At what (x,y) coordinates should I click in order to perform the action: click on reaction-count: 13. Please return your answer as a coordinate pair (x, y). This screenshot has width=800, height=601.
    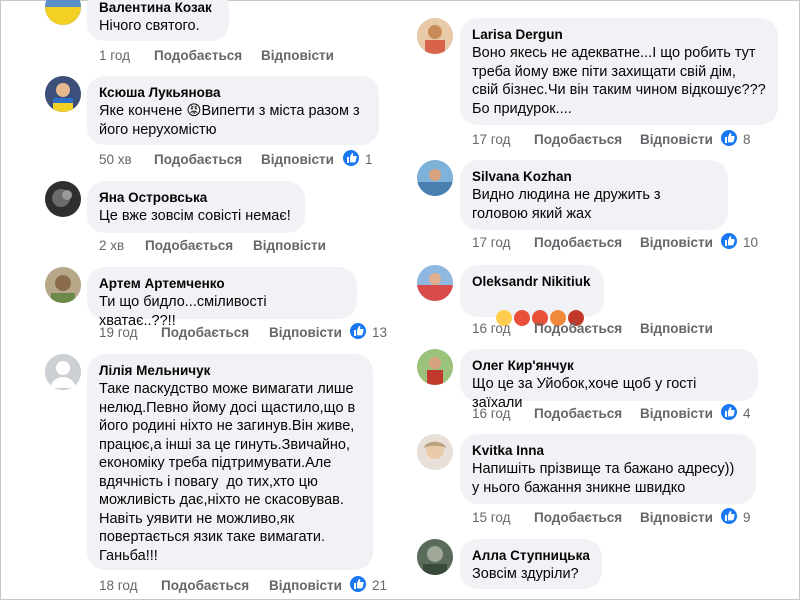
    Looking at the image, I should click on (380, 332).